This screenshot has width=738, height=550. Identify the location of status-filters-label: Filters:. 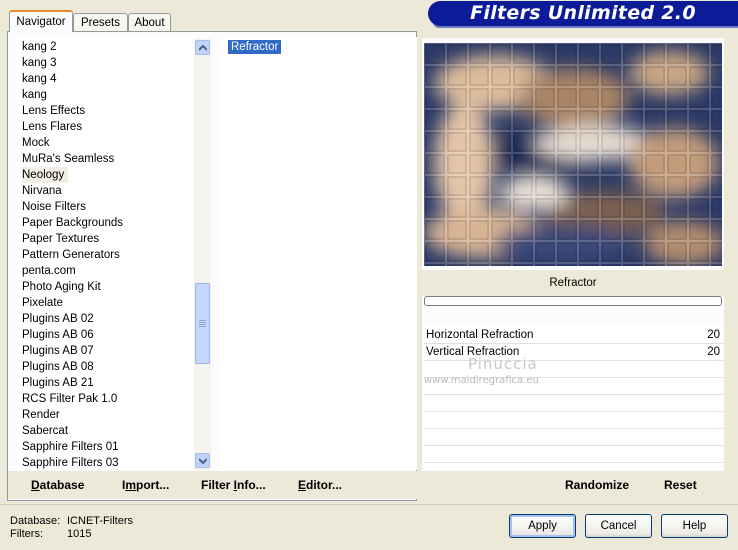
(26, 534).